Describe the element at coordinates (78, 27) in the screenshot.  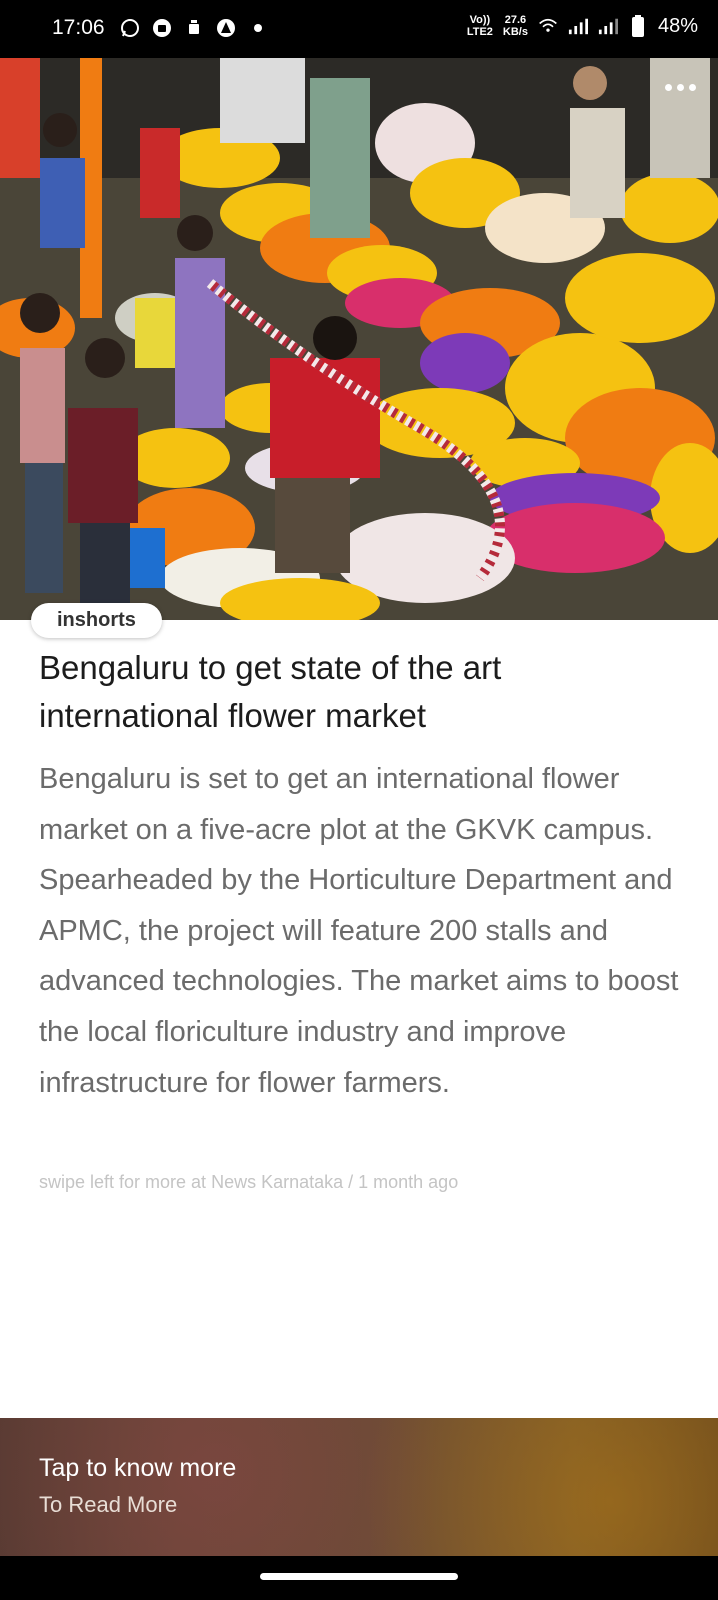
I see `status-time: 17:06` at that location.